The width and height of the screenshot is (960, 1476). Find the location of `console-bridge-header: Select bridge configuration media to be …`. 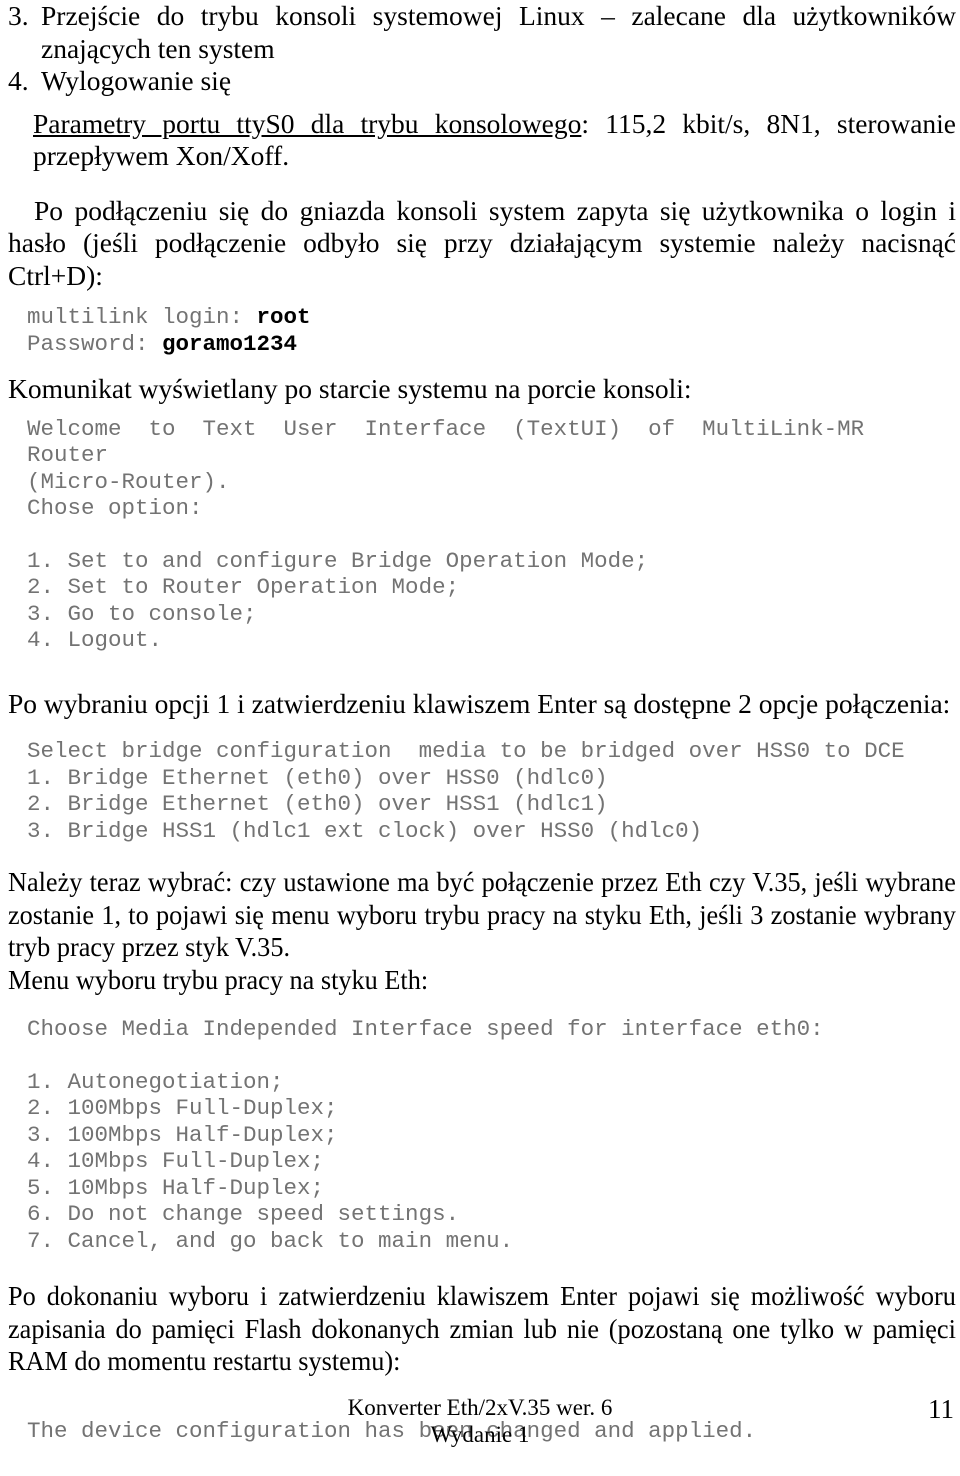

console-bridge-header: Select bridge configuration media to be … is located at coordinates (466, 751).